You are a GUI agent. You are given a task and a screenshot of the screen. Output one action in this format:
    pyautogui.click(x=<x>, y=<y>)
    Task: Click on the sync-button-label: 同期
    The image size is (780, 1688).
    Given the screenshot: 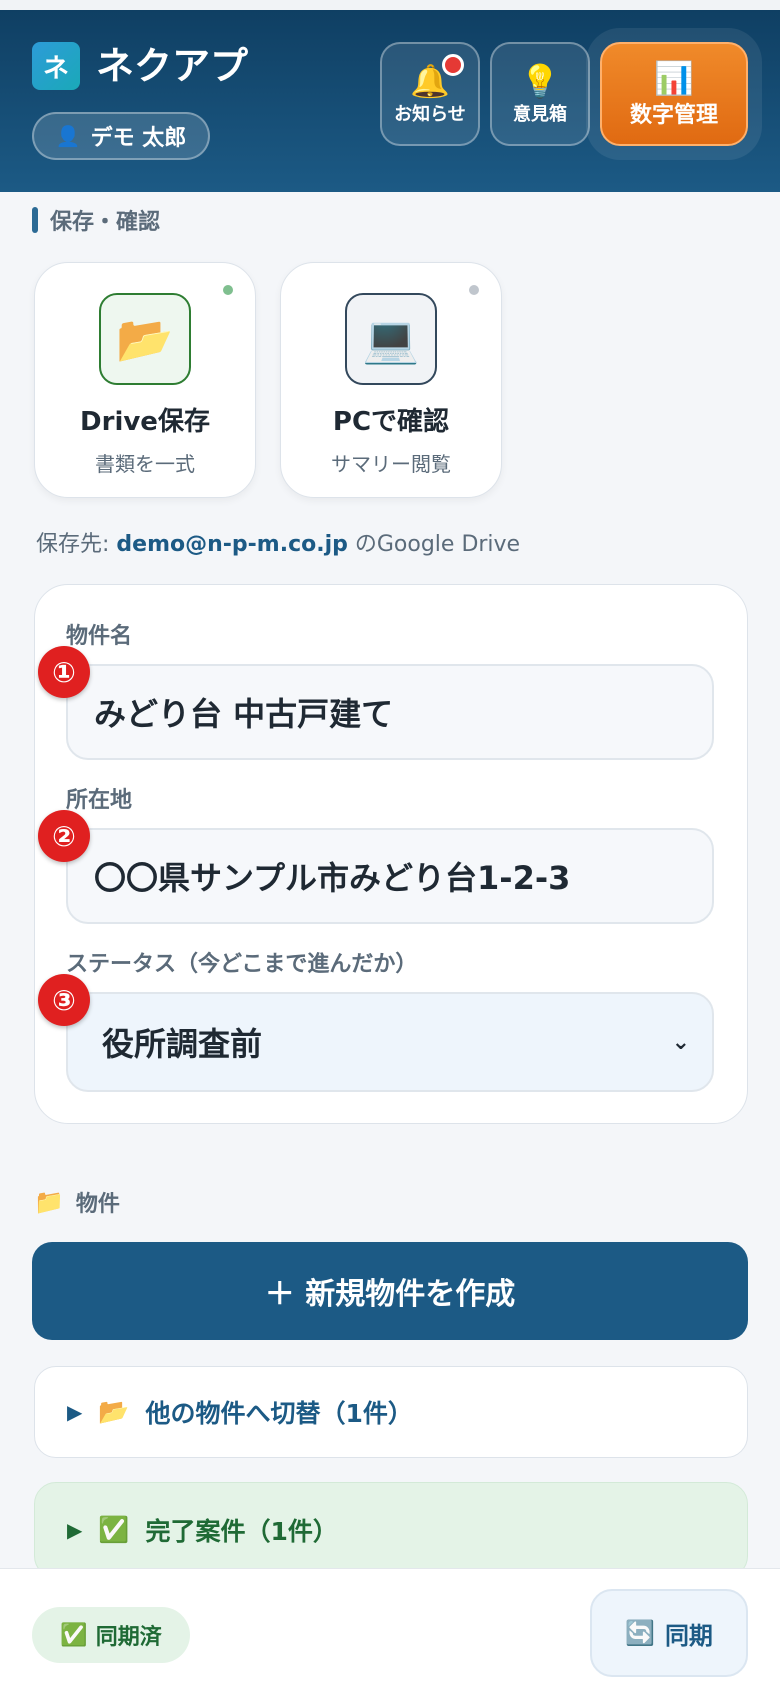 What is the action you would take?
    pyautogui.click(x=688, y=1635)
    